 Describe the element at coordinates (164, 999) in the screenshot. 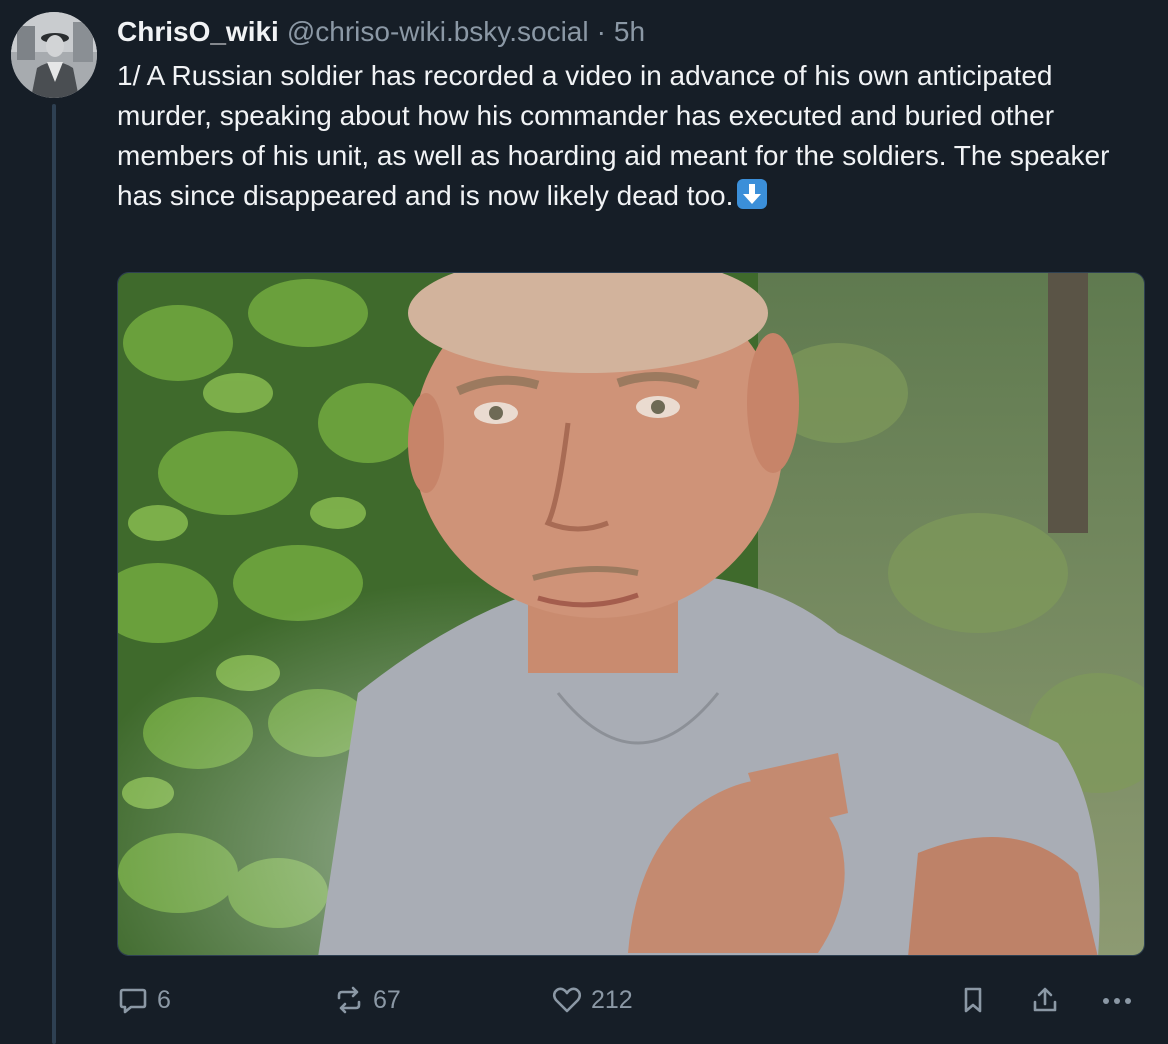

I see `reply-count: 6` at that location.